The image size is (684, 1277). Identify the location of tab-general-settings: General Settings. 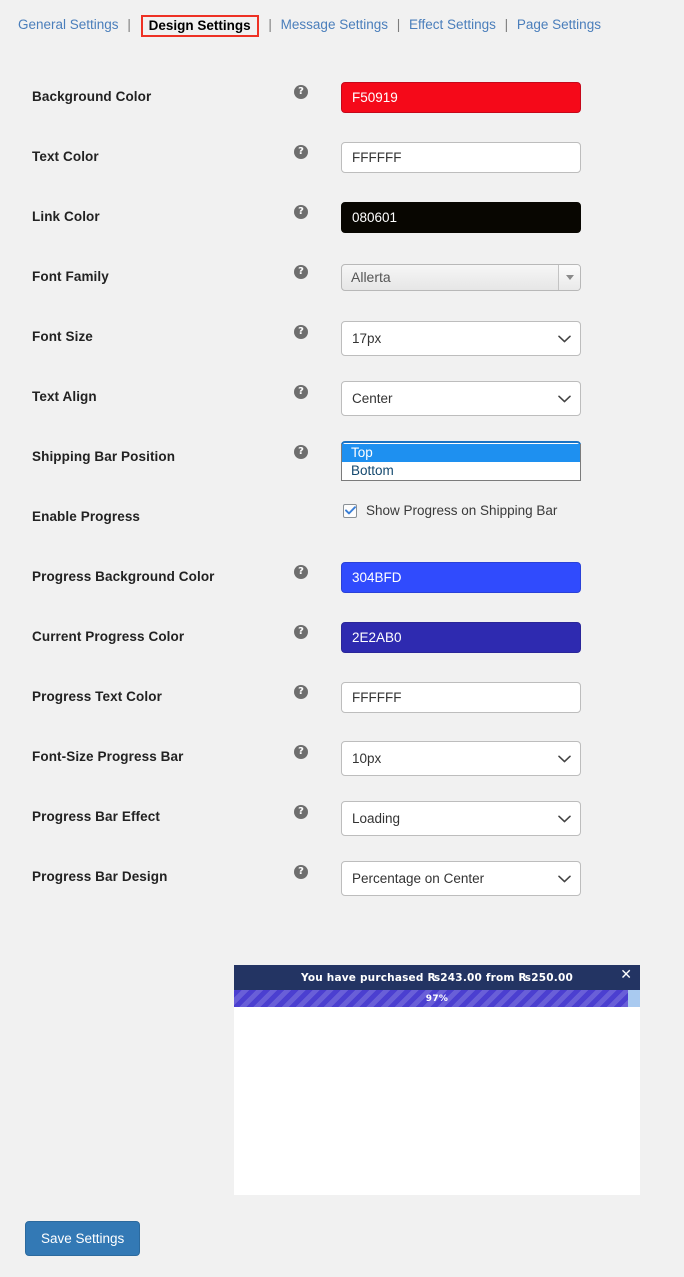
(68, 24).